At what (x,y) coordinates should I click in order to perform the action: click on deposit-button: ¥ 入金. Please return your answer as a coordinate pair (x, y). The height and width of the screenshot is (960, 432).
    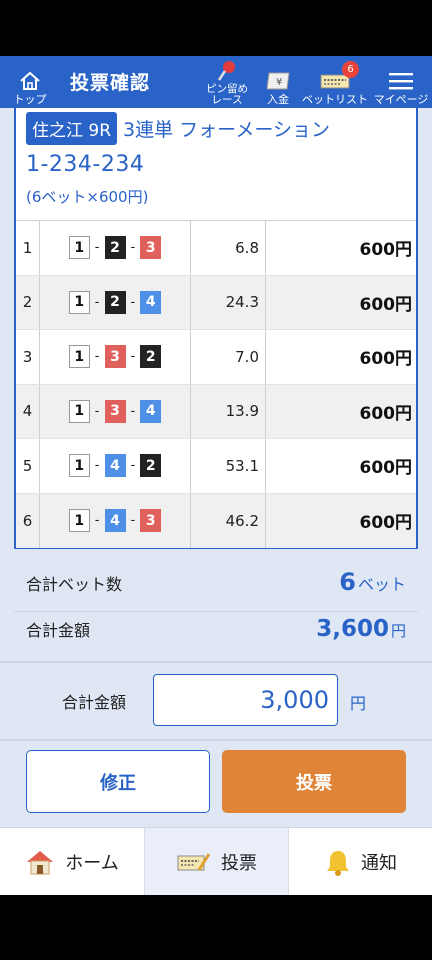
    Looking at the image, I should click on (278, 82).